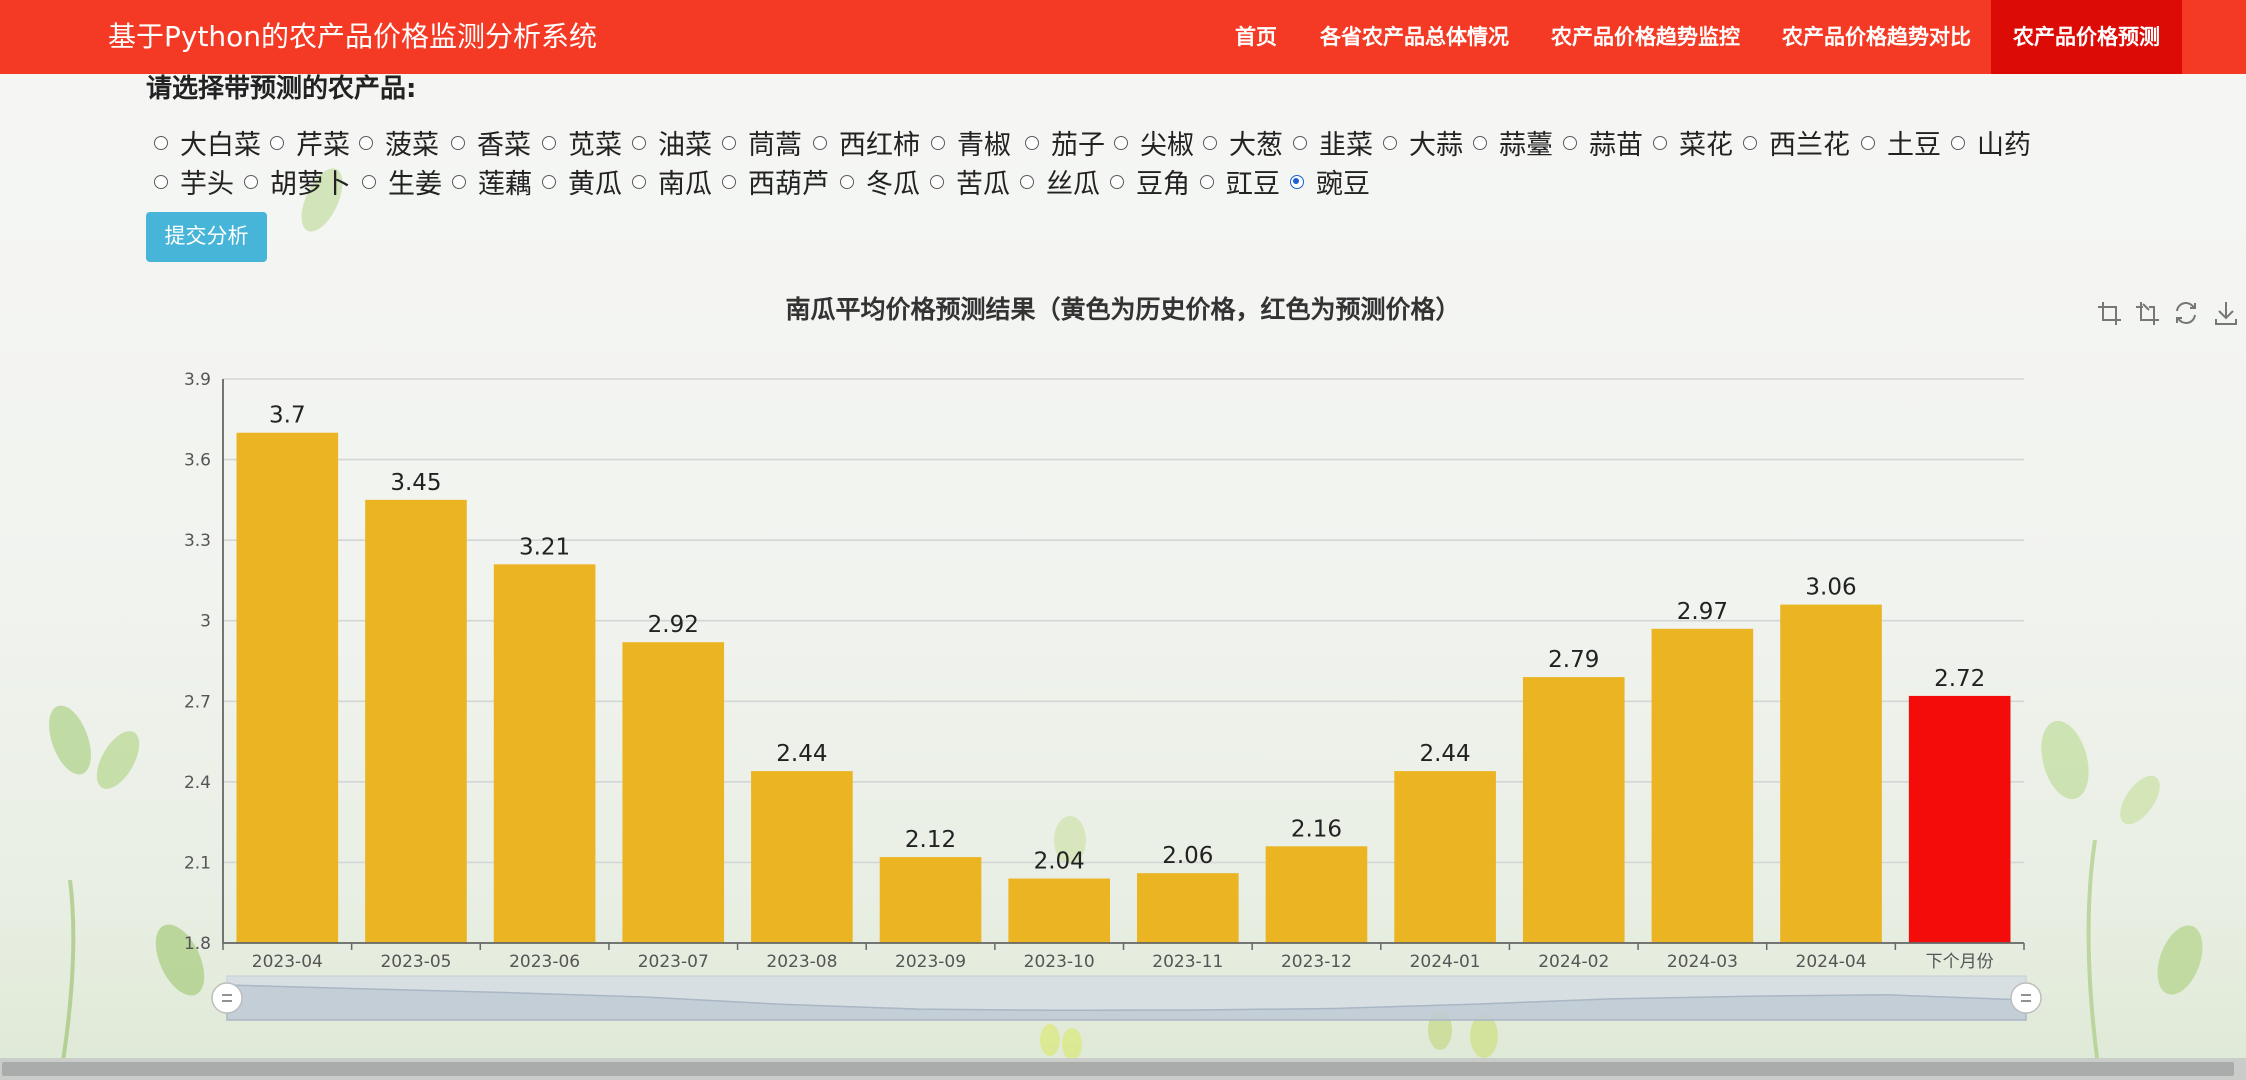  I want to click on forecast-bar, so click(1959, 819).